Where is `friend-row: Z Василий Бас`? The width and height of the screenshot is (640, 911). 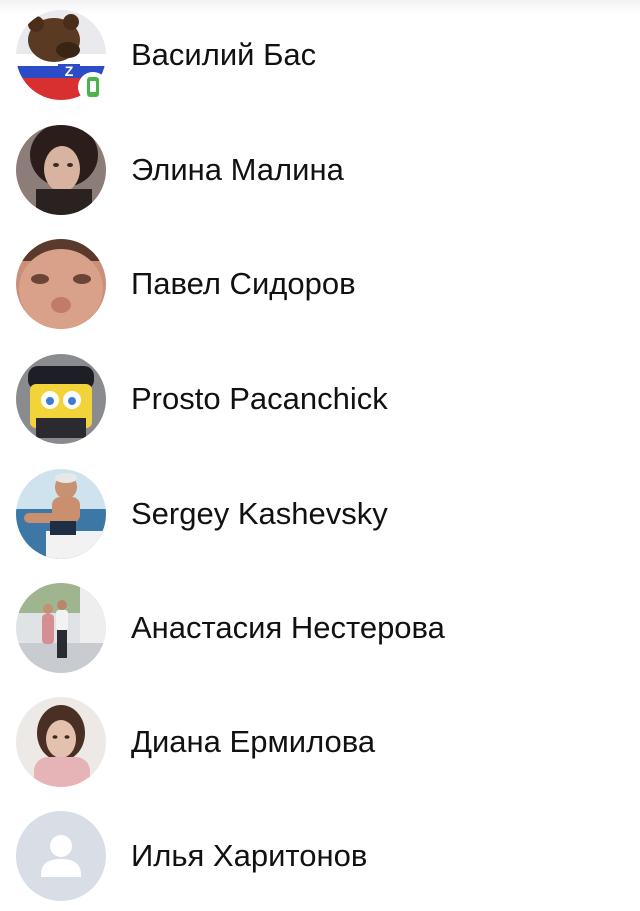 friend-row: Z Василий Бас is located at coordinates (320, 55).